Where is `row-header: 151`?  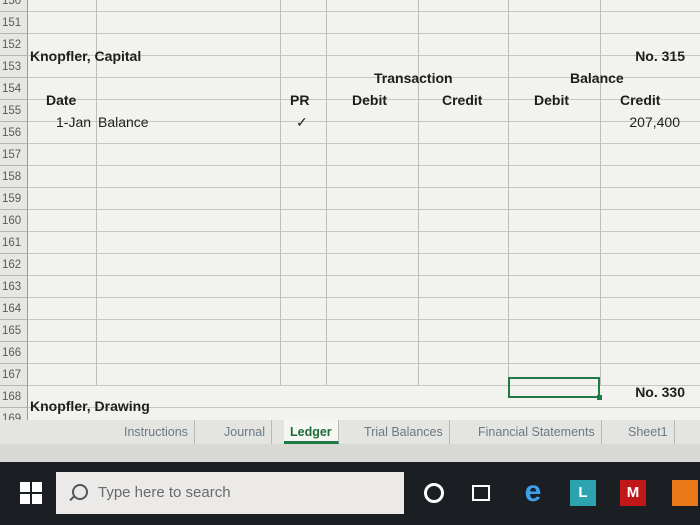 row-header: 151 is located at coordinates (14, 23).